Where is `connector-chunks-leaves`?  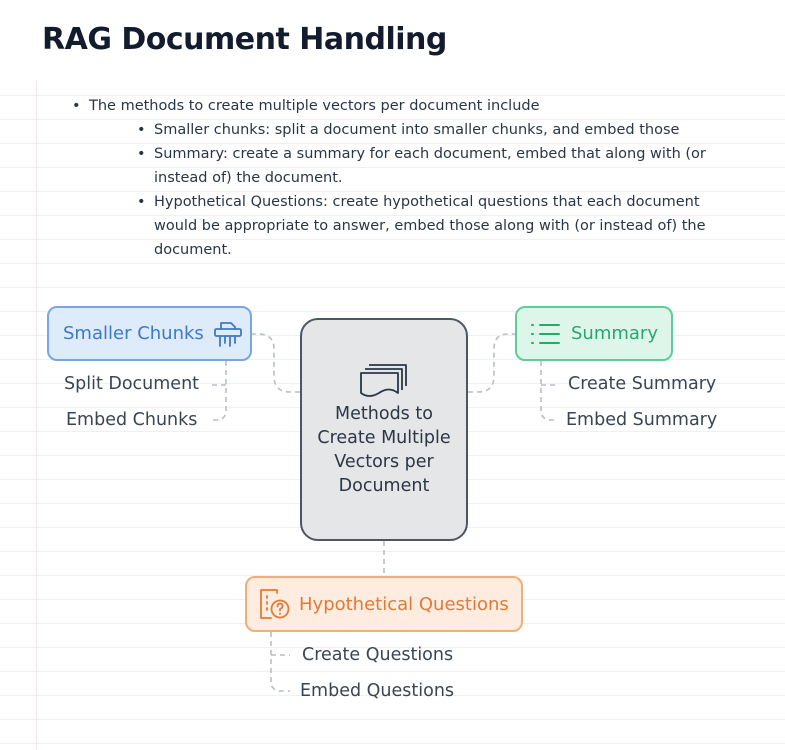 connector-chunks-leaves is located at coordinates (218, 391).